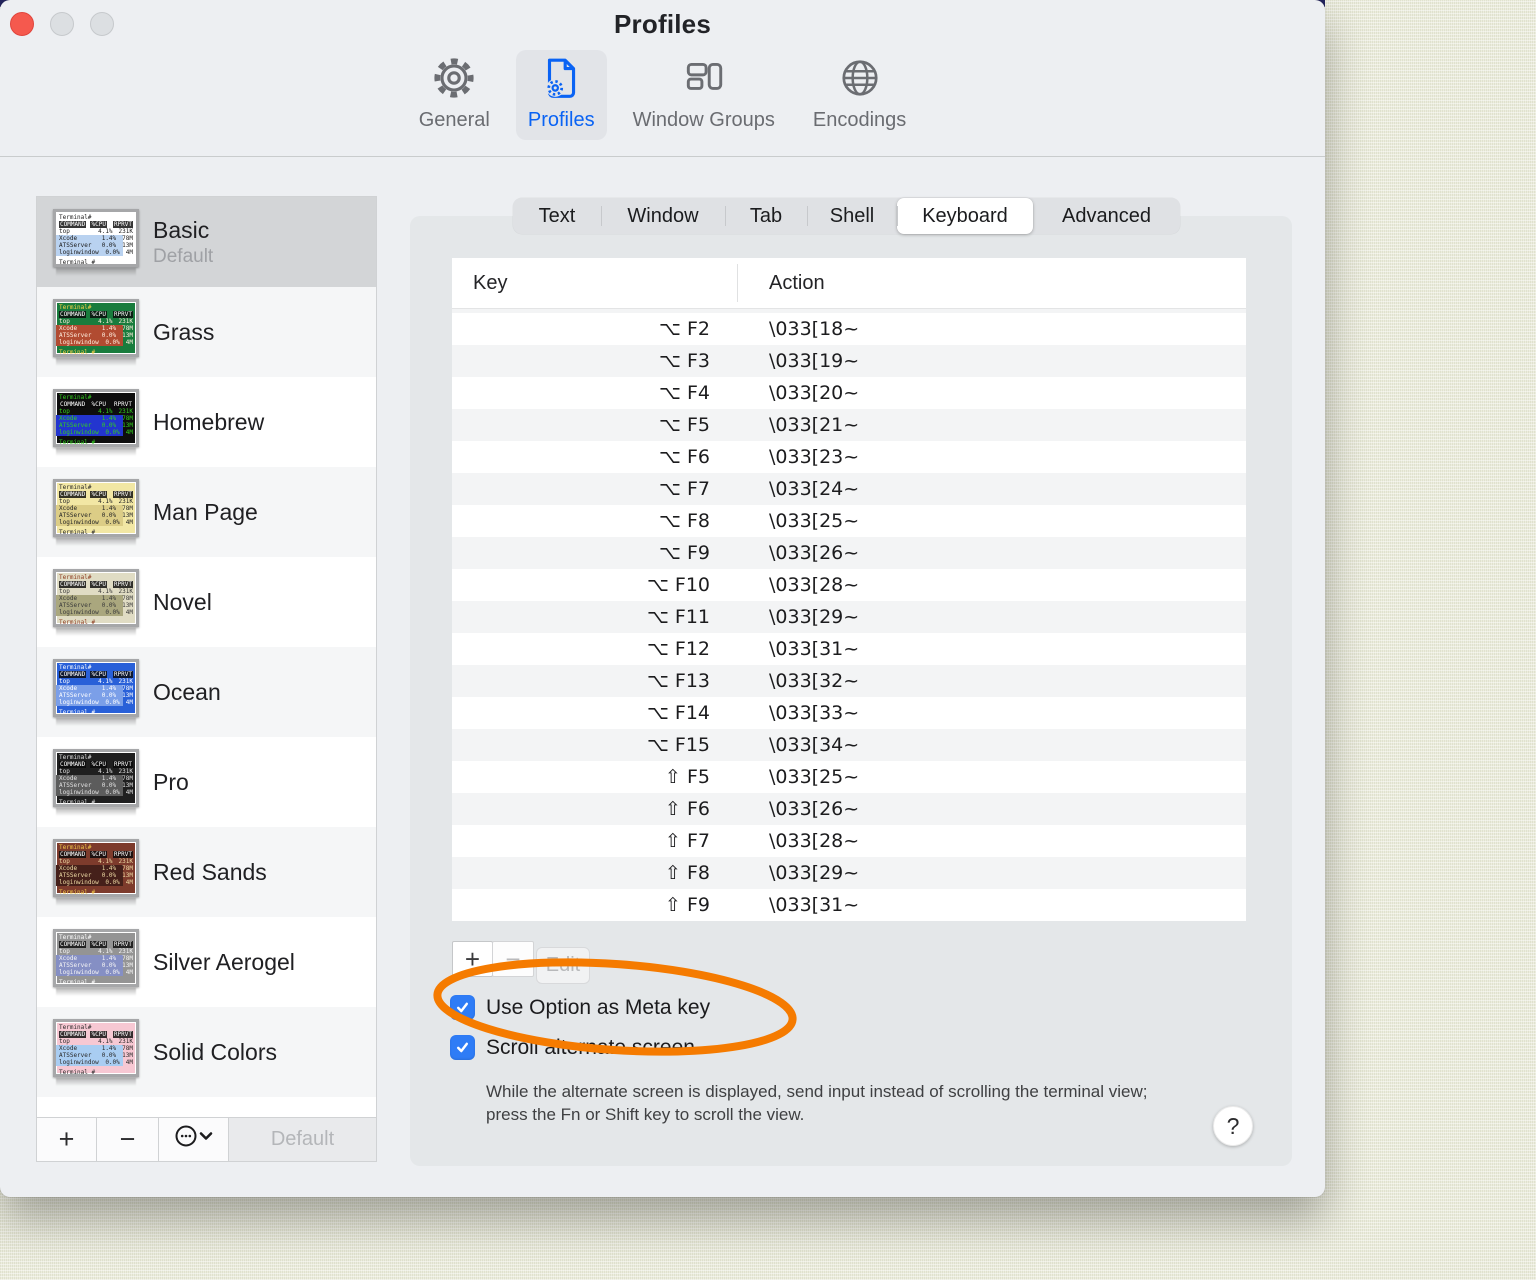  What do you see at coordinates (849, 745) in the screenshot?
I see `shortcut-row: ⌥ F15 \033[34~` at bounding box center [849, 745].